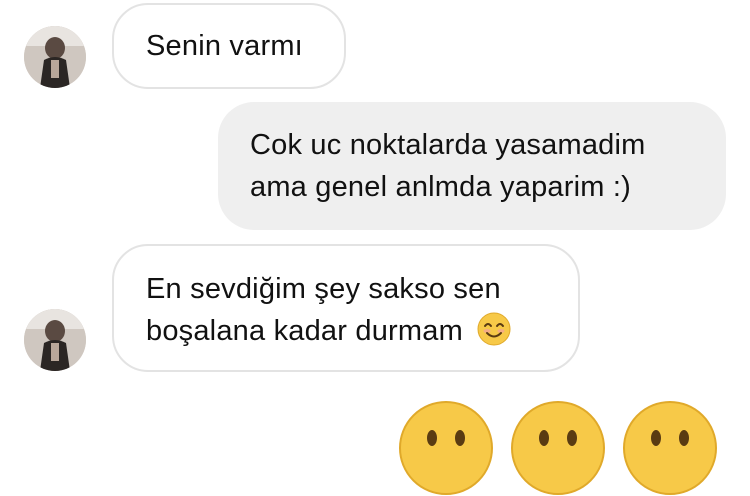 This screenshot has width=750, height=496. I want to click on message-text: Senin varmı, so click(224, 46).